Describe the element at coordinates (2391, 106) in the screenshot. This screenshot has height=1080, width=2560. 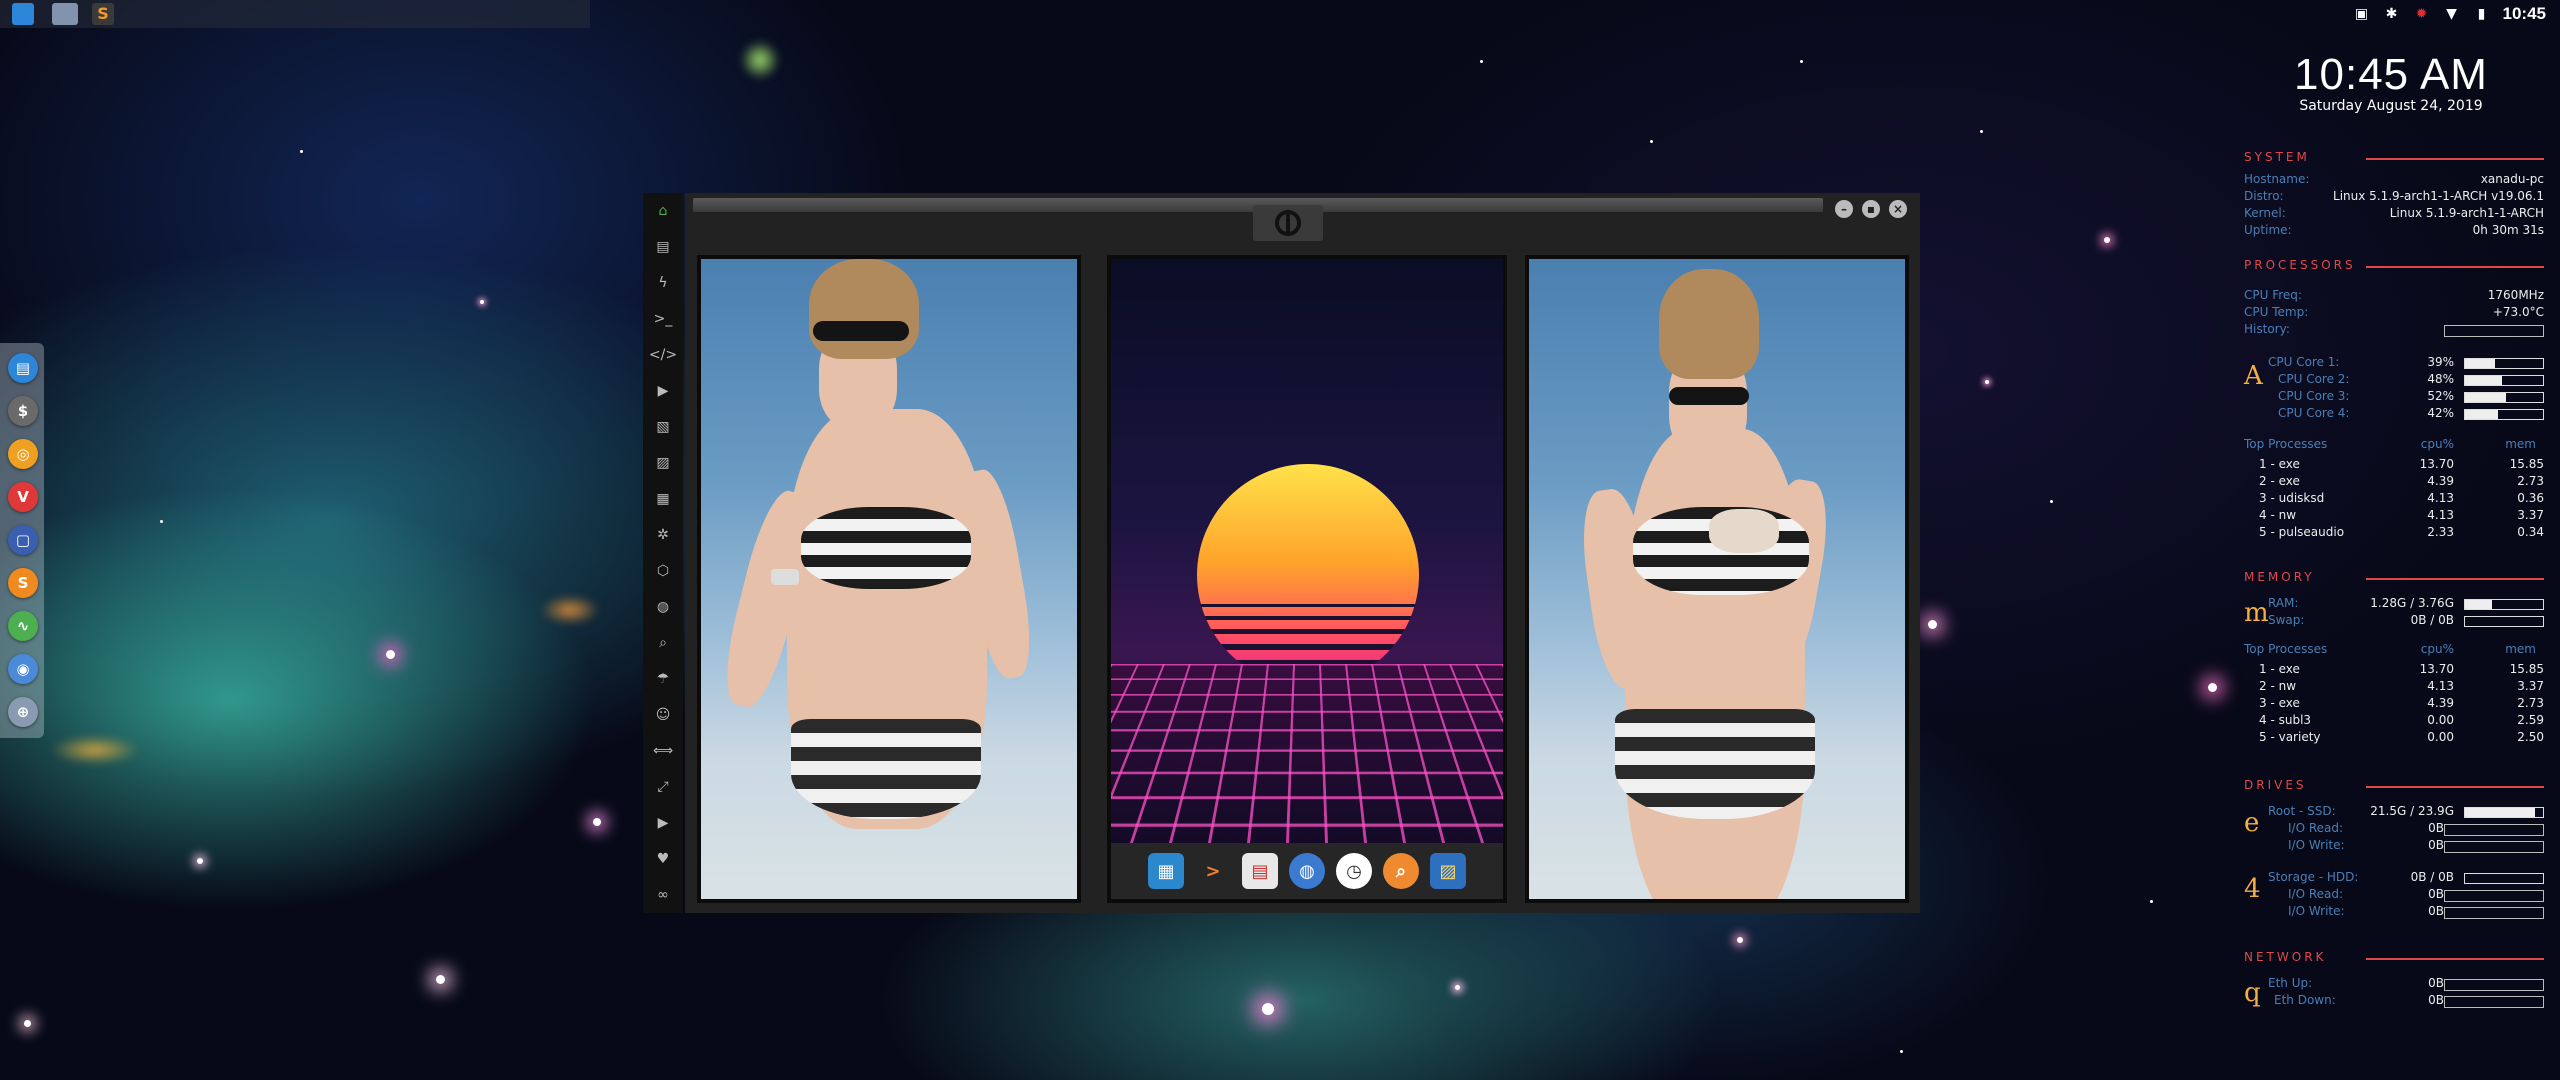
I see `conky-date: Saturday August 24, 2019` at that location.